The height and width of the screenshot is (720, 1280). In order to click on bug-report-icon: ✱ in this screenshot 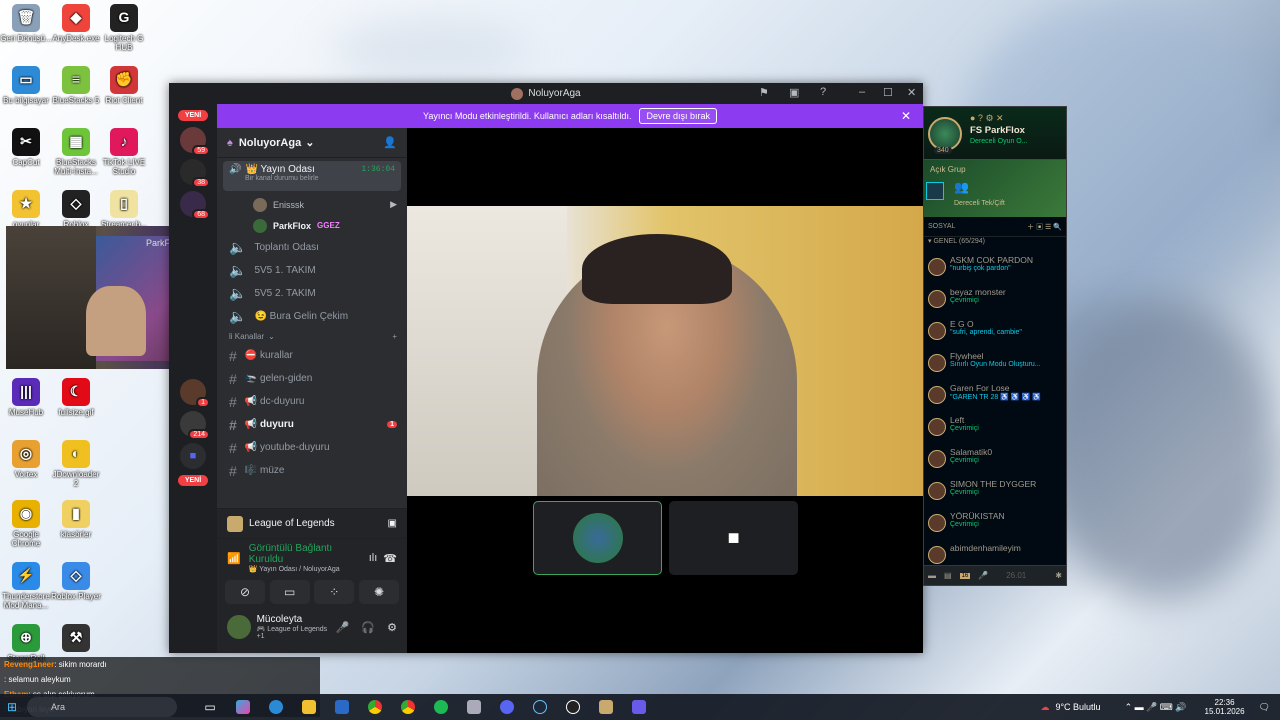, I will do `click(1058, 575)`.